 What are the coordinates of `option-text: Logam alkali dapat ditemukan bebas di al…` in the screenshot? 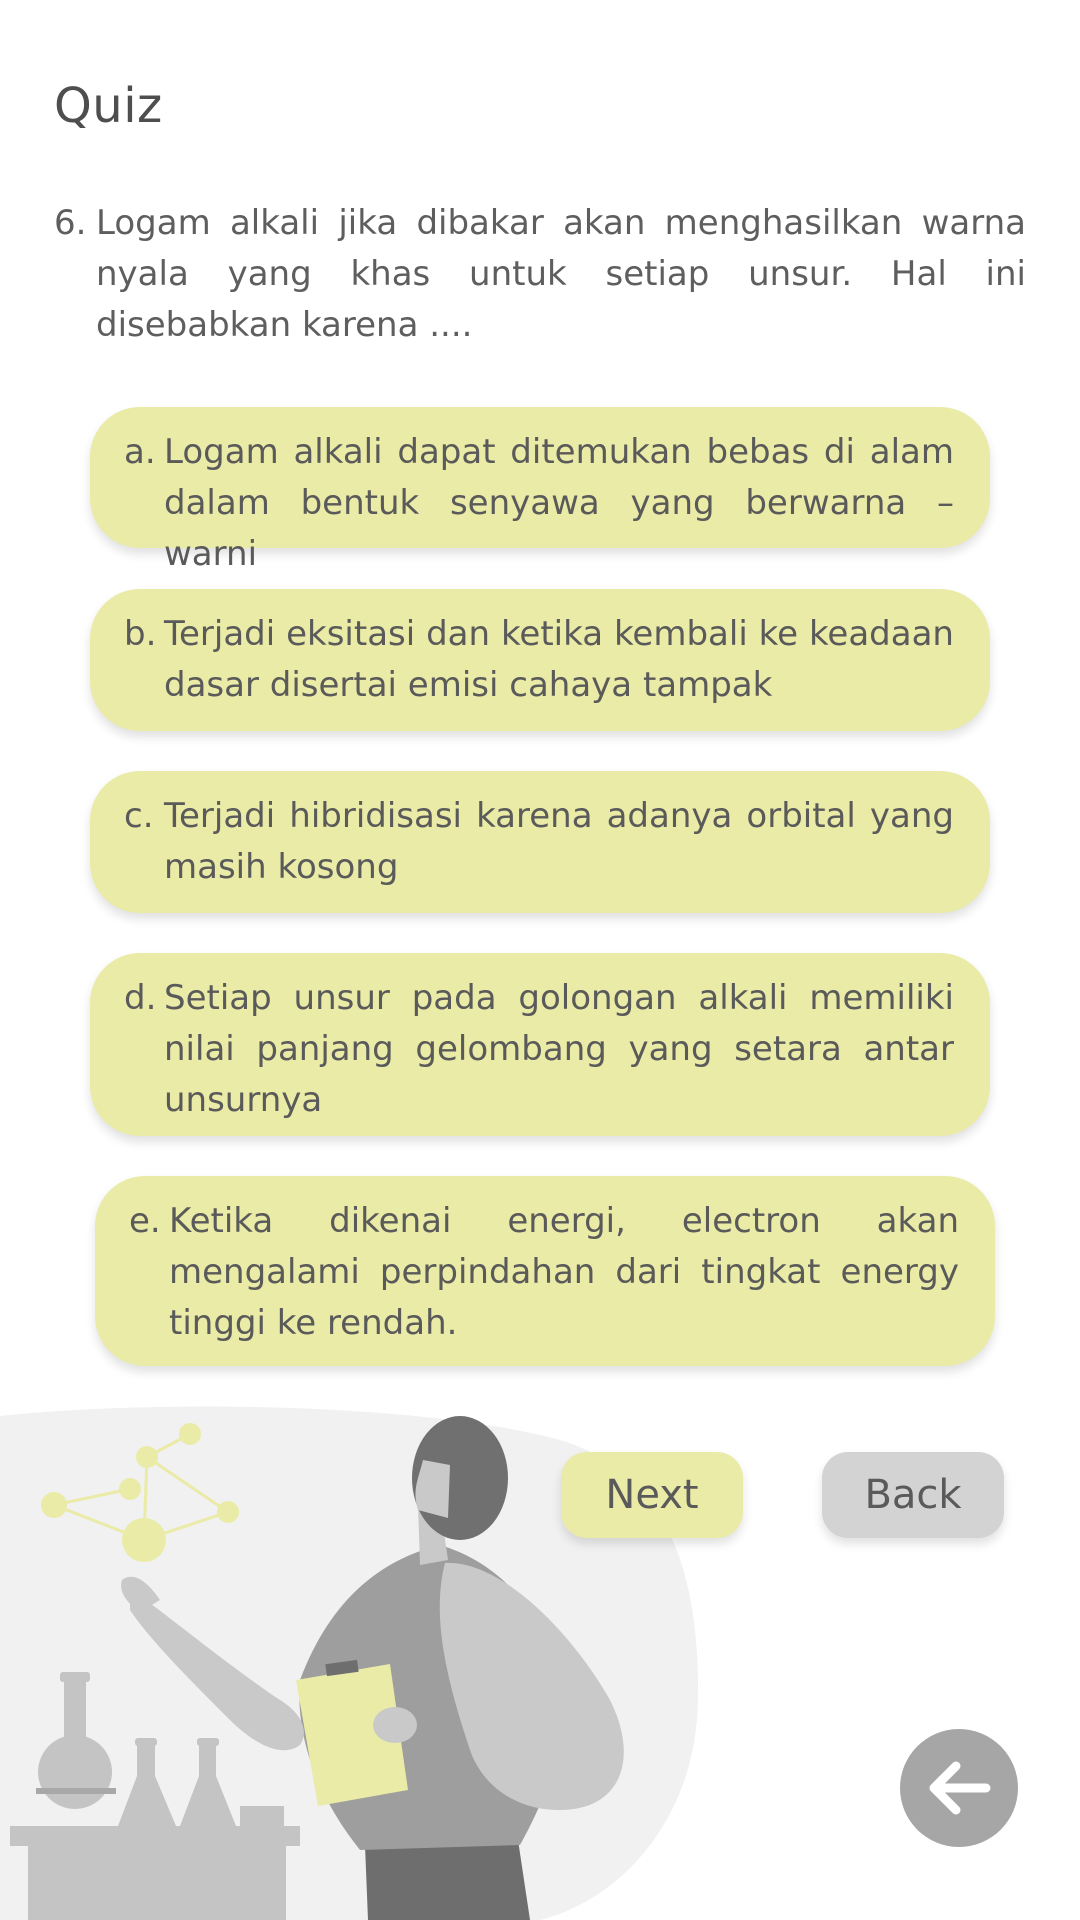 It's located at (559, 503).